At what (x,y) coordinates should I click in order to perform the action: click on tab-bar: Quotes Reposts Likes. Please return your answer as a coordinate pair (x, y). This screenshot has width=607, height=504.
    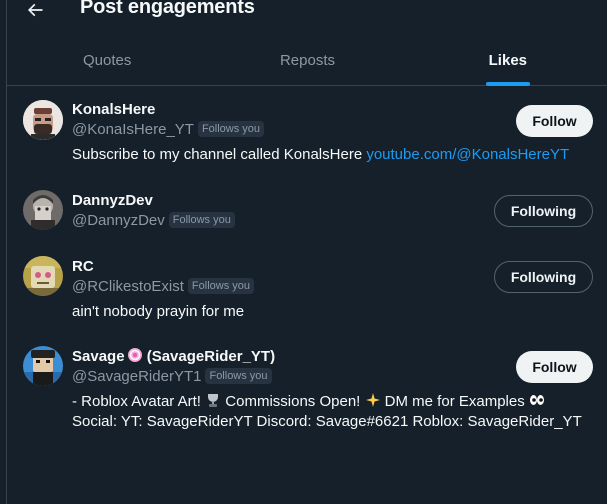
    Looking at the image, I should click on (307, 62).